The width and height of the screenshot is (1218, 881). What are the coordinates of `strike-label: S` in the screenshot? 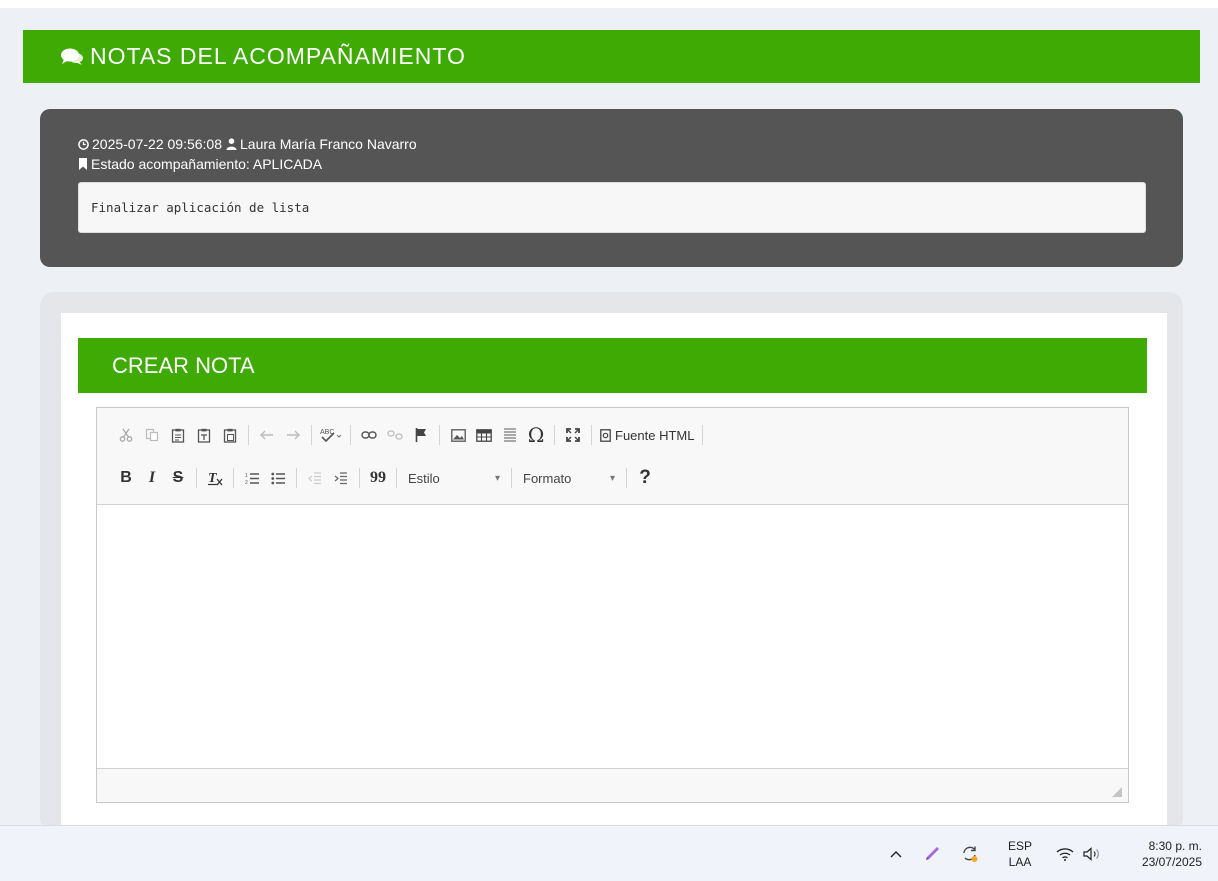 It's located at (178, 477).